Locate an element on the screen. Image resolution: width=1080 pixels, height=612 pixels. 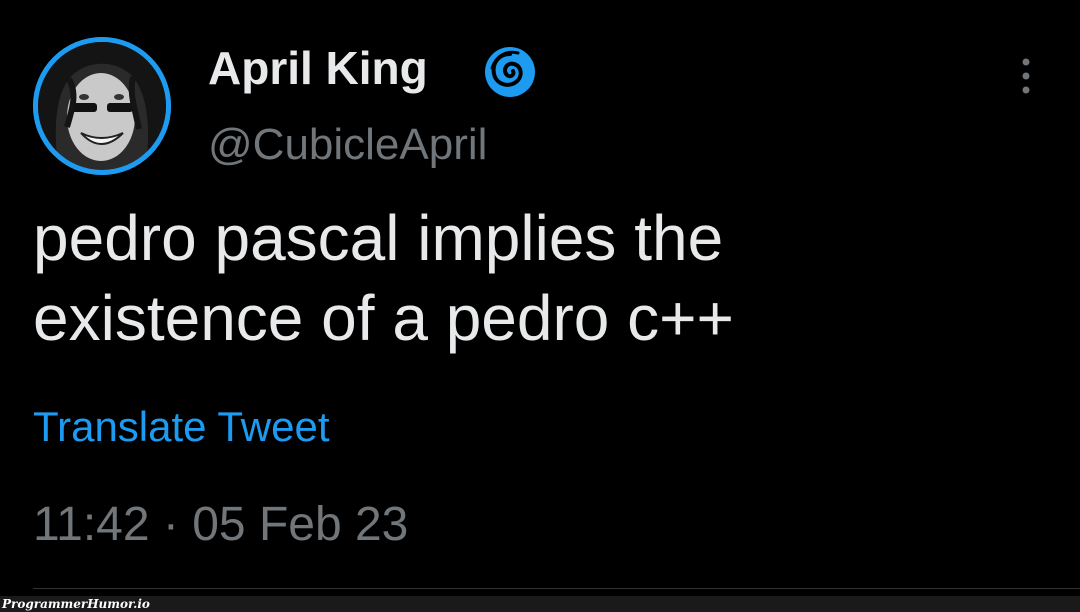
avatar-image is located at coordinates (102, 106).